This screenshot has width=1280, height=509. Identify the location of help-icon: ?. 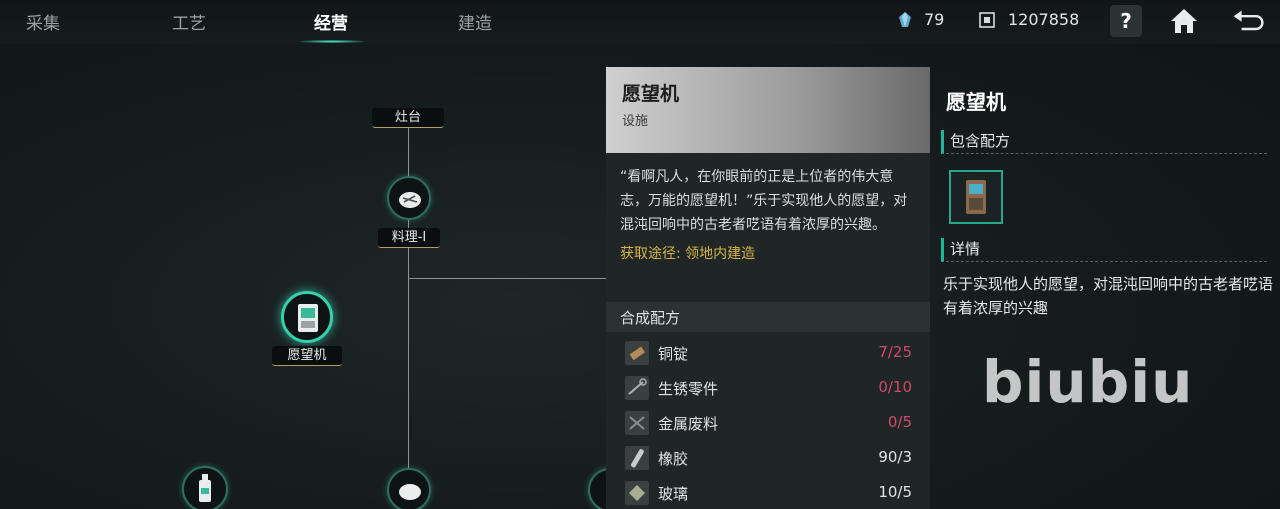
(1126, 21).